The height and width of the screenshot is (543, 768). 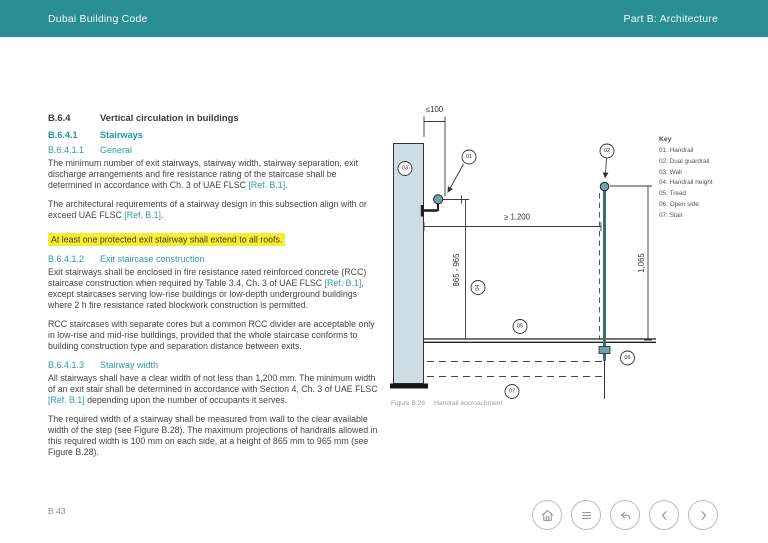 I want to click on home-button, so click(x=547, y=515).